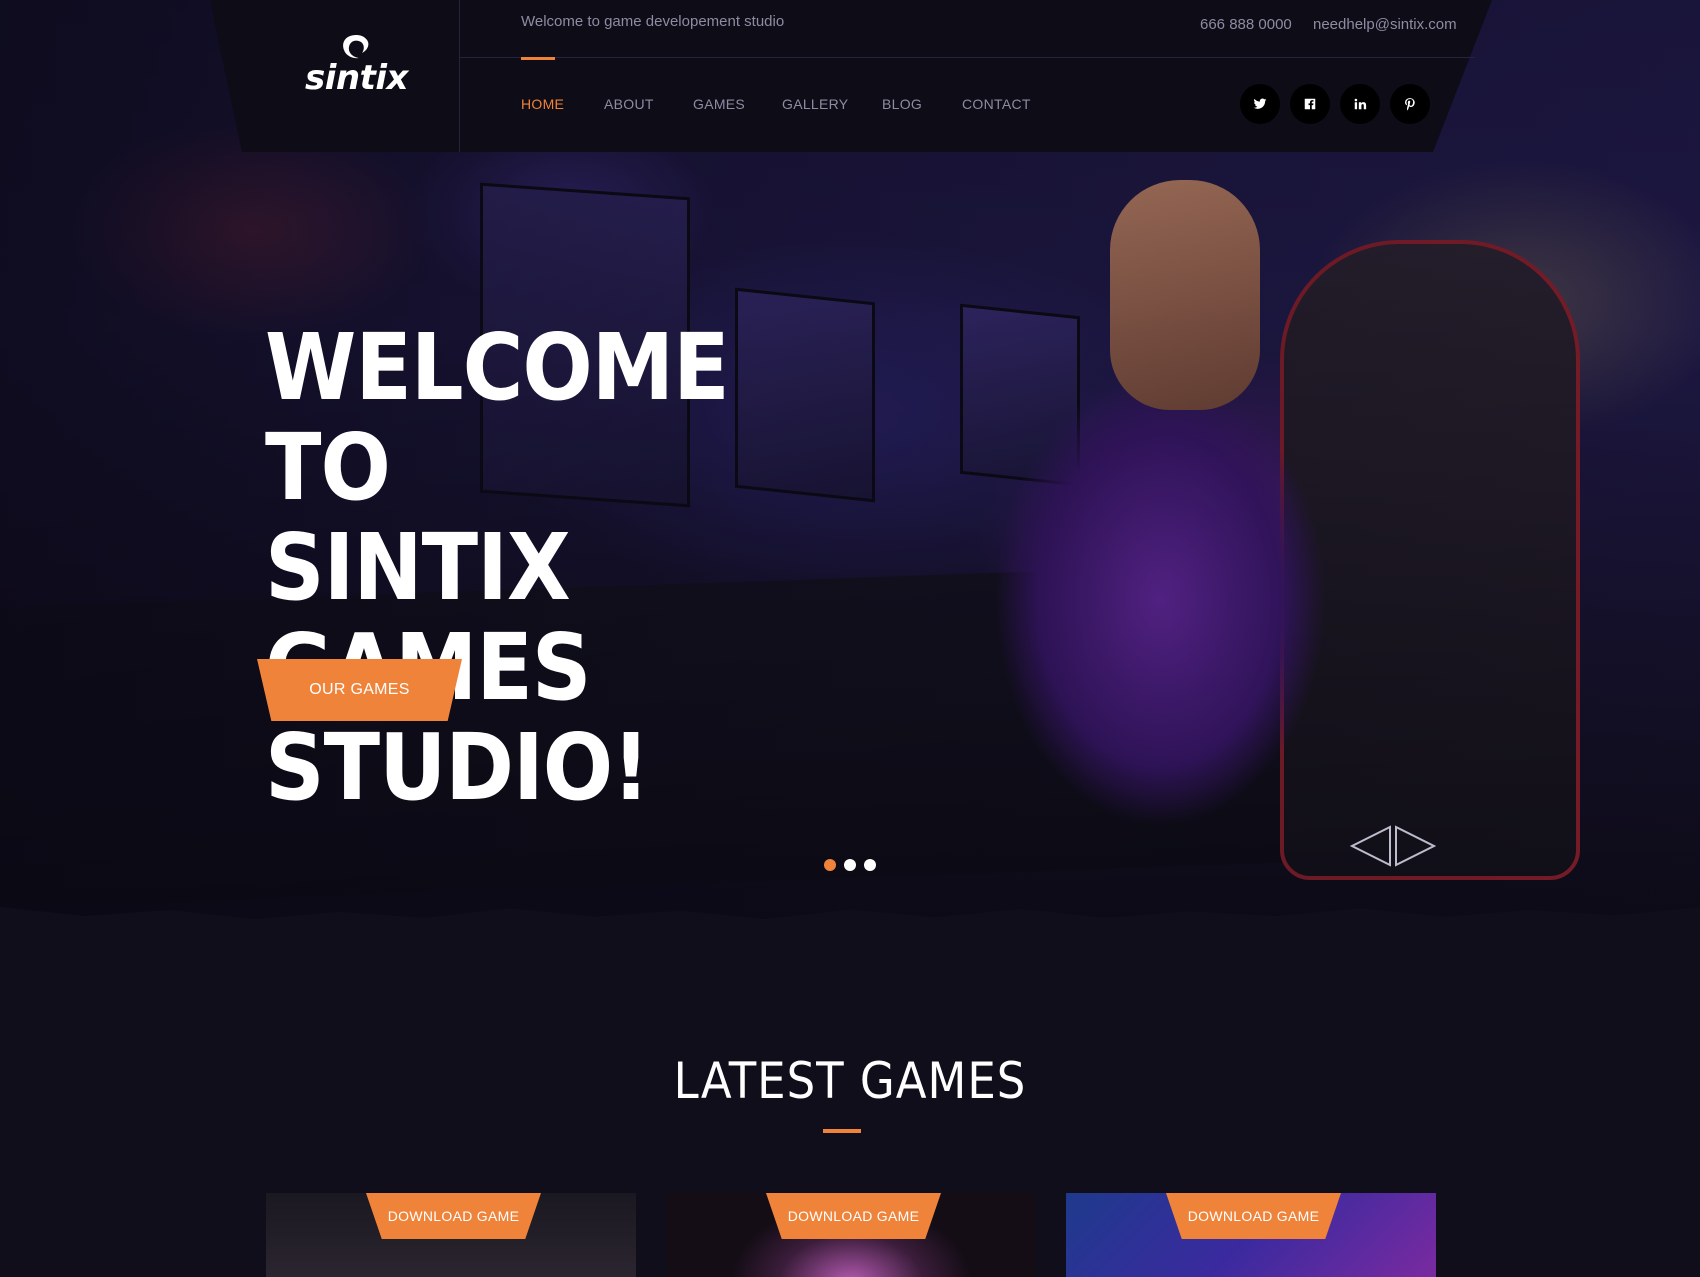 The image size is (1700, 1277). I want to click on hero-title: WELCOME TO SINTIX GAMES STUDIO!, so click(565, 568).